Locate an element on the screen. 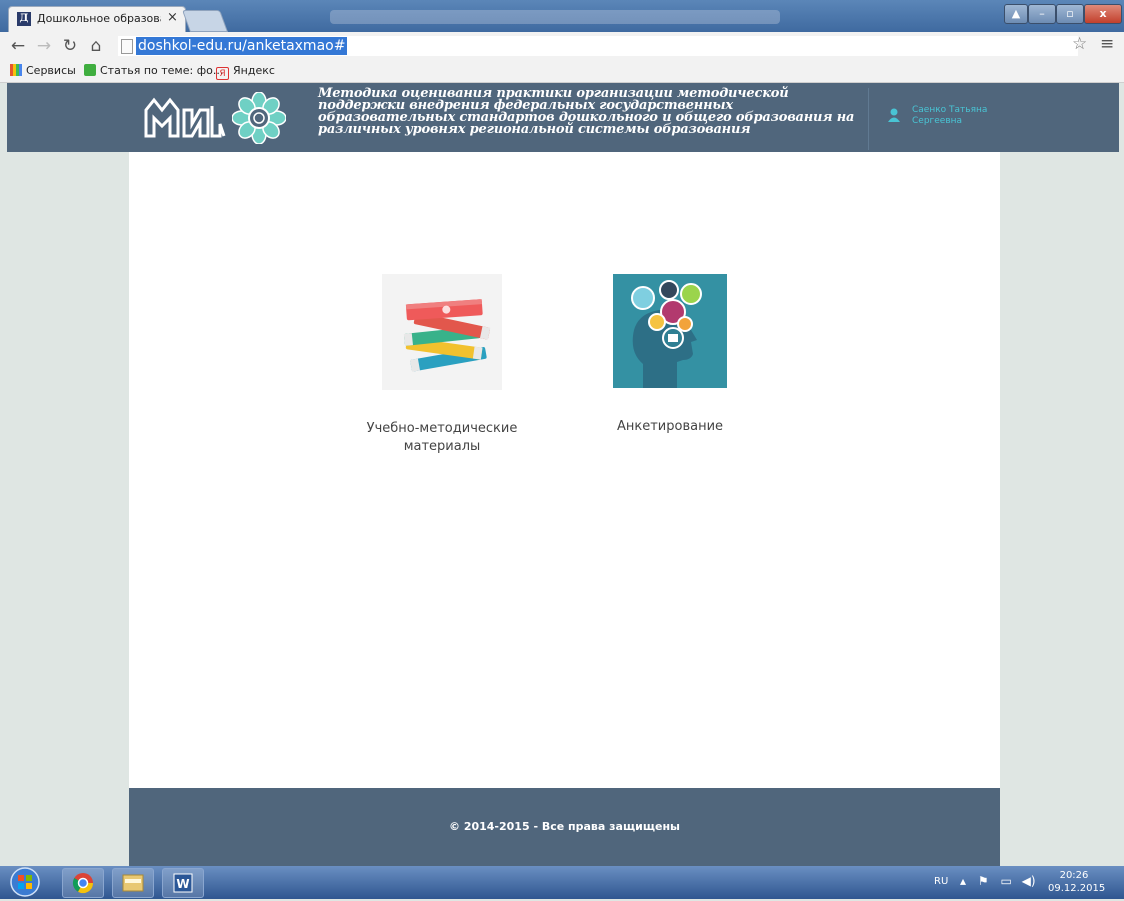  word-taskbar-icon: W is located at coordinates (183, 883).